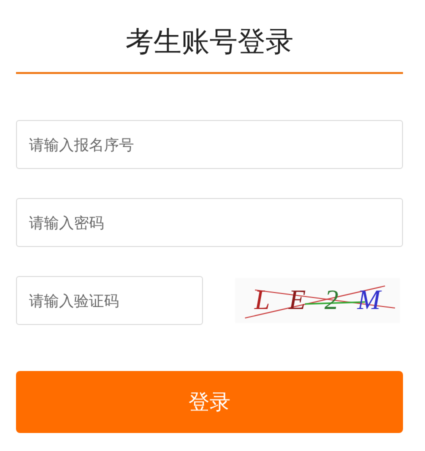  Describe the element at coordinates (210, 42) in the screenshot. I see `login-title: 考生账号登录` at that location.